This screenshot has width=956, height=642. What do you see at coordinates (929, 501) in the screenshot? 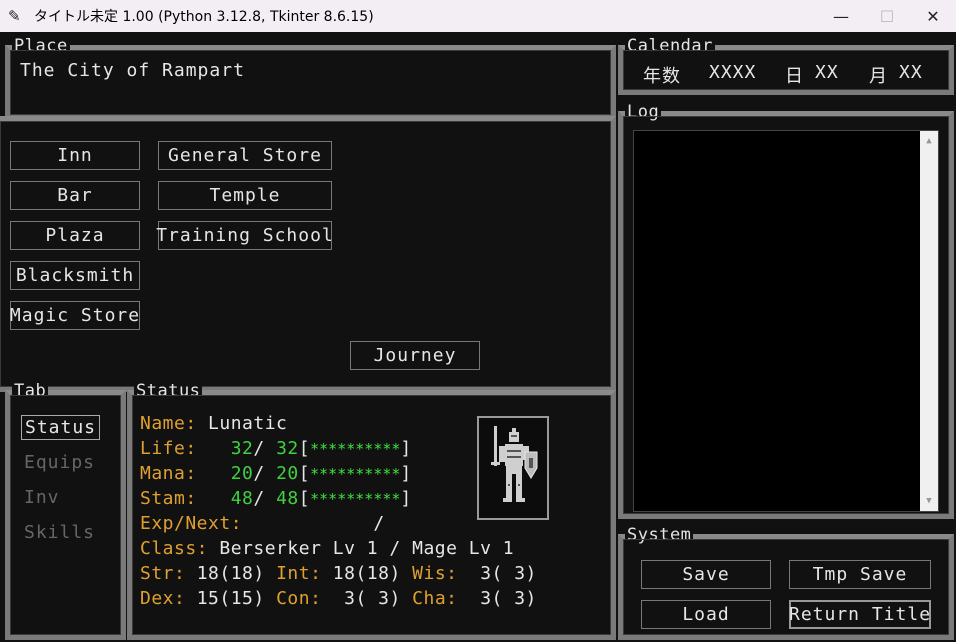
I see `scroll-down-icon: ▼` at bounding box center [929, 501].